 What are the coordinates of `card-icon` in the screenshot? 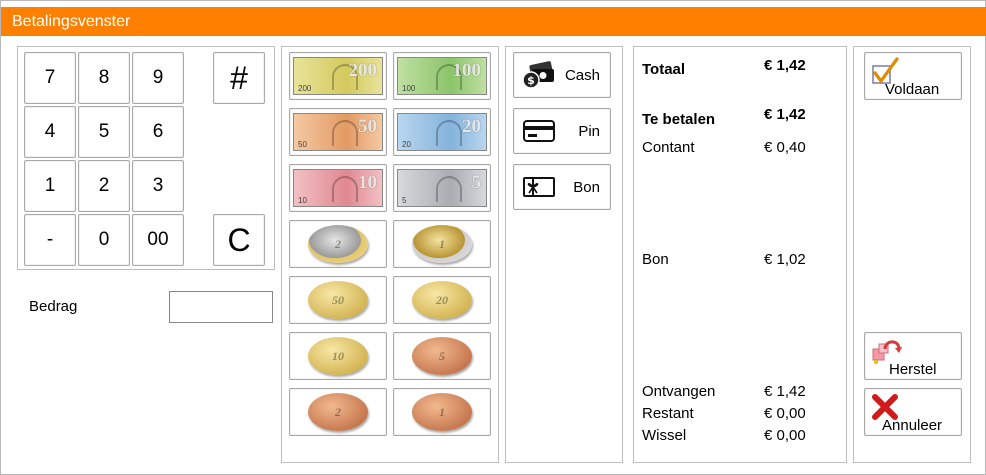 It's located at (539, 131).